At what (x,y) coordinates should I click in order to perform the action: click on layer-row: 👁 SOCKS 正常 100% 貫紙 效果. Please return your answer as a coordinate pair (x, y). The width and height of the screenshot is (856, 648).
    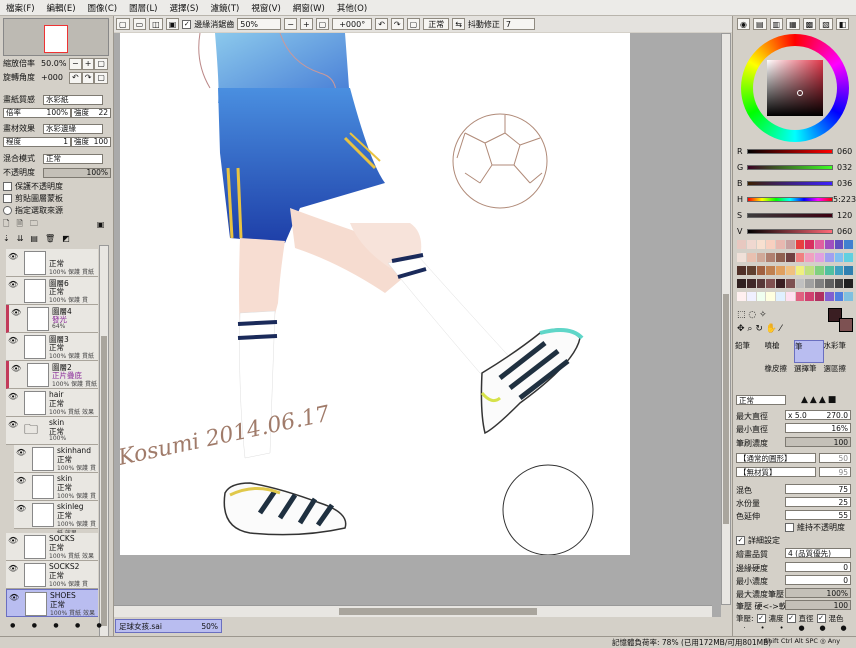
    Looking at the image, I should click on (52, 547).